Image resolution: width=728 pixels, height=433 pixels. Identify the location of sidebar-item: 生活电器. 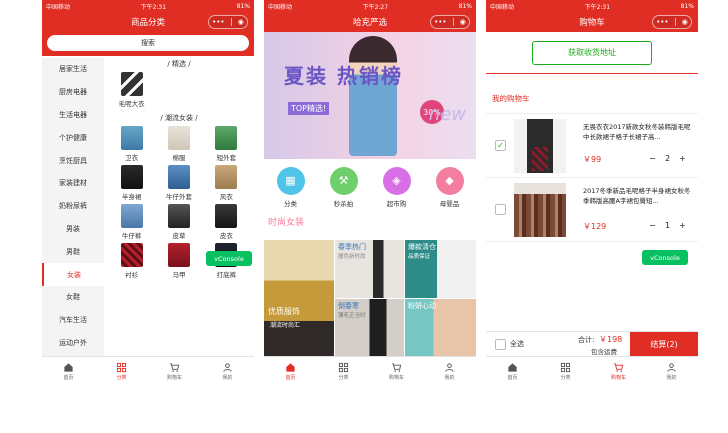
(73, 115).